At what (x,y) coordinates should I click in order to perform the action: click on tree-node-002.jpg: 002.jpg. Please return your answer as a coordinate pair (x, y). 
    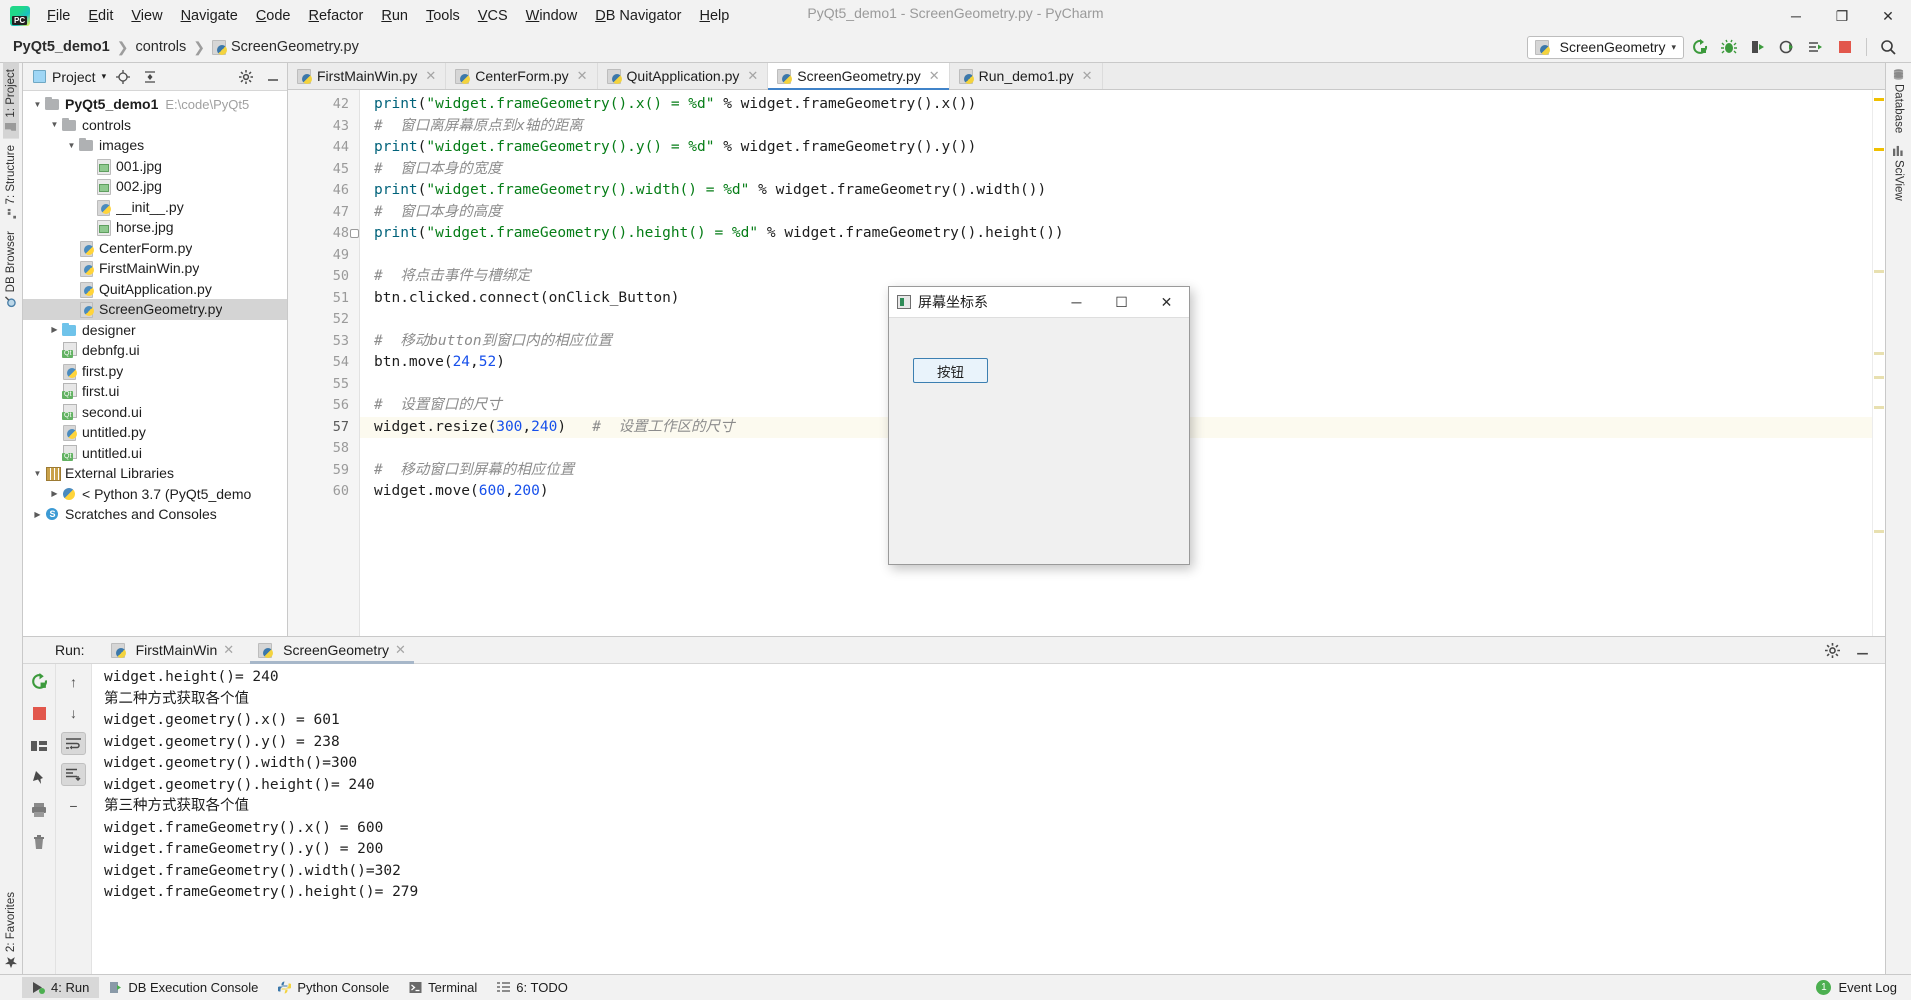
    Looking at the image, I should click on (155, 186).